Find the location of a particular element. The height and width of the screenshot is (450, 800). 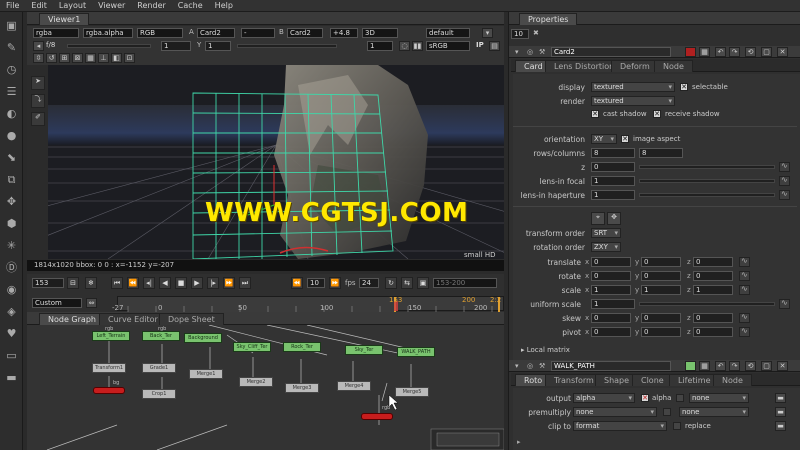

alpha-select: rgba.alpha is located at coordinates (108, 33).